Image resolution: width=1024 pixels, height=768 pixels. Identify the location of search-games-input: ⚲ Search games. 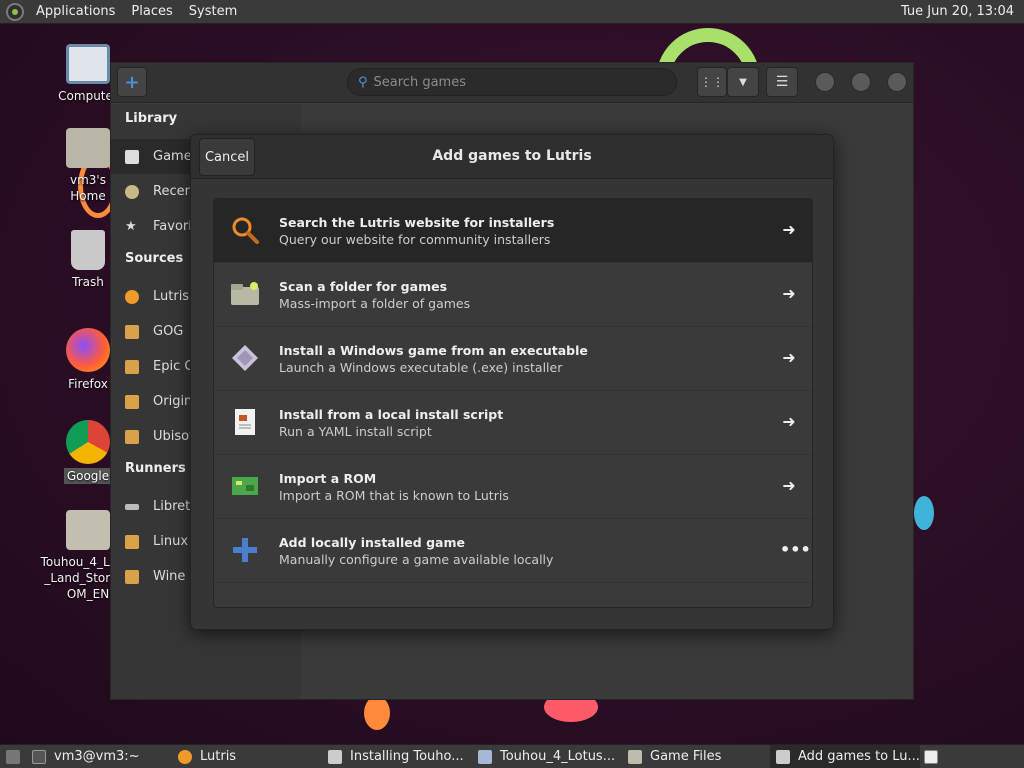
(512, 82).